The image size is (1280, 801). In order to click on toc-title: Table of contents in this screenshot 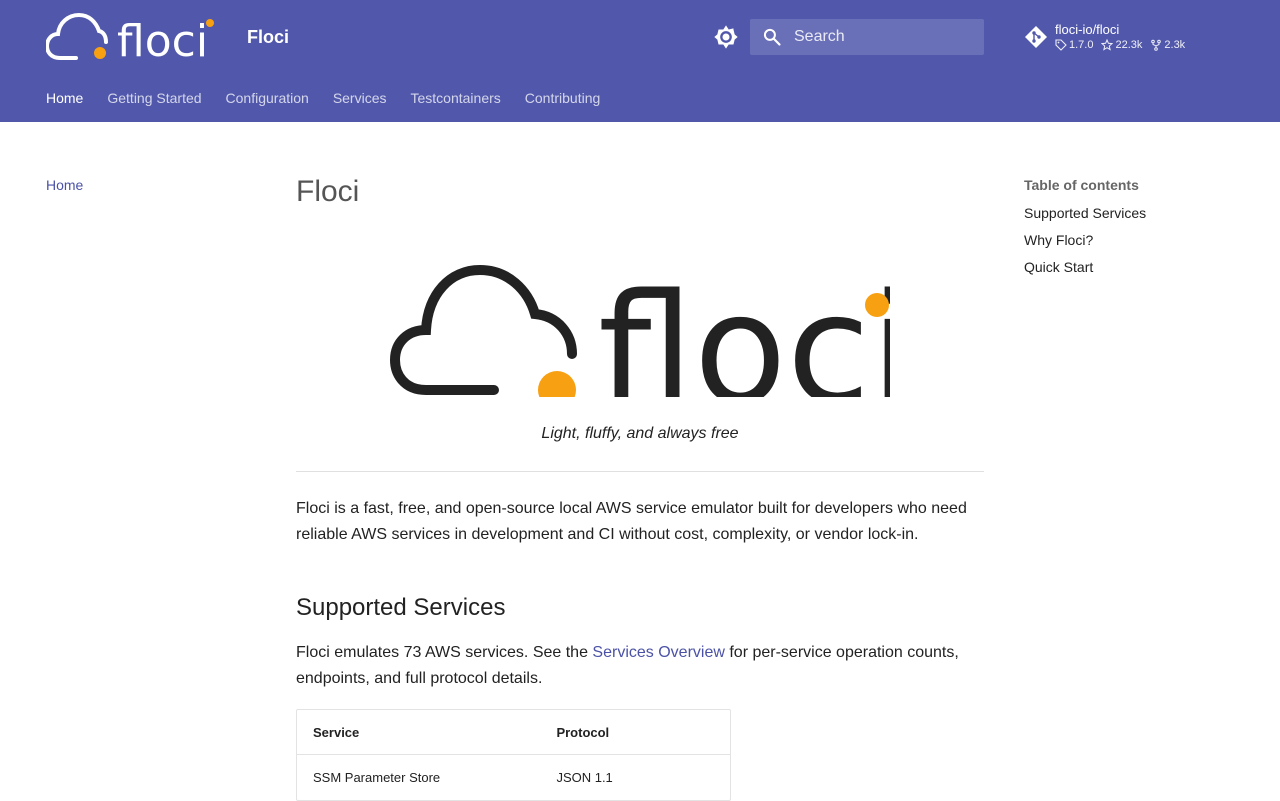, I will do `click(1081, 185)`.